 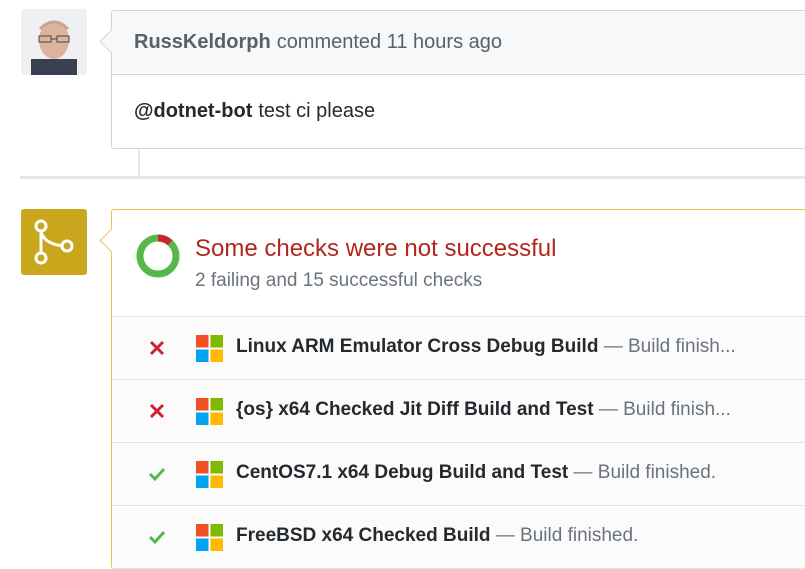 What do you see at coordinates (317, 111) in the screenshot?
I see `comment-text: test ci please` at bounding box center [317, 111].